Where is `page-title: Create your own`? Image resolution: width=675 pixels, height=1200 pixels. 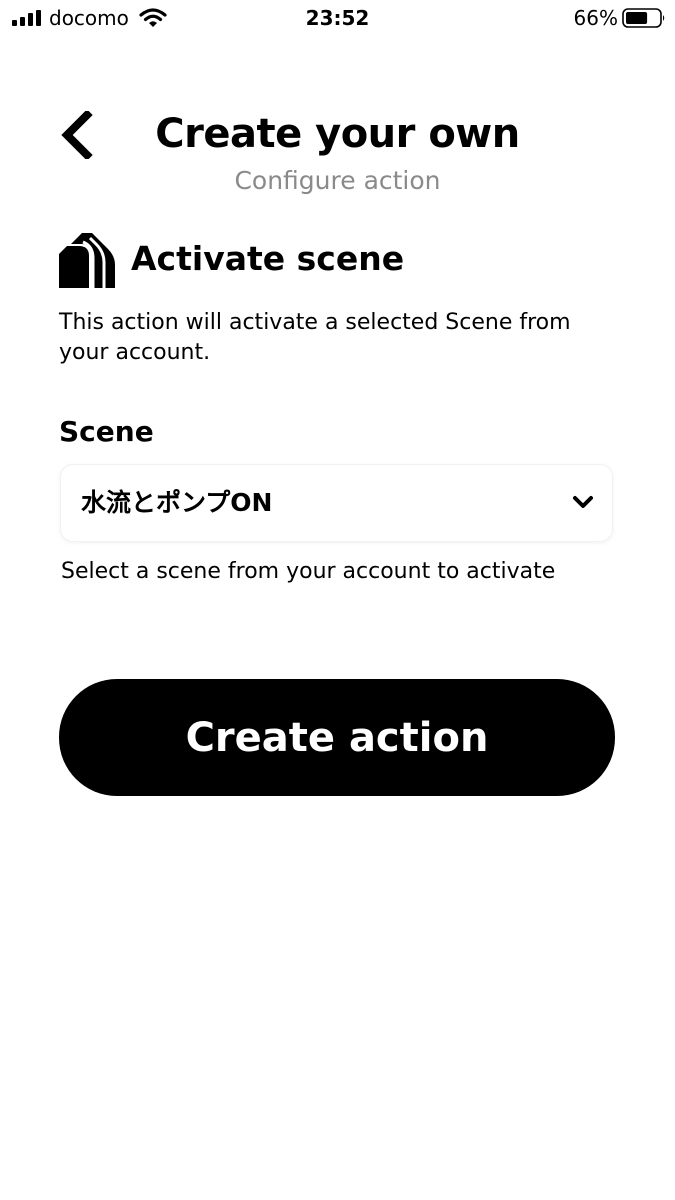
page-title: Create your own is located at coordinates (337, 134).